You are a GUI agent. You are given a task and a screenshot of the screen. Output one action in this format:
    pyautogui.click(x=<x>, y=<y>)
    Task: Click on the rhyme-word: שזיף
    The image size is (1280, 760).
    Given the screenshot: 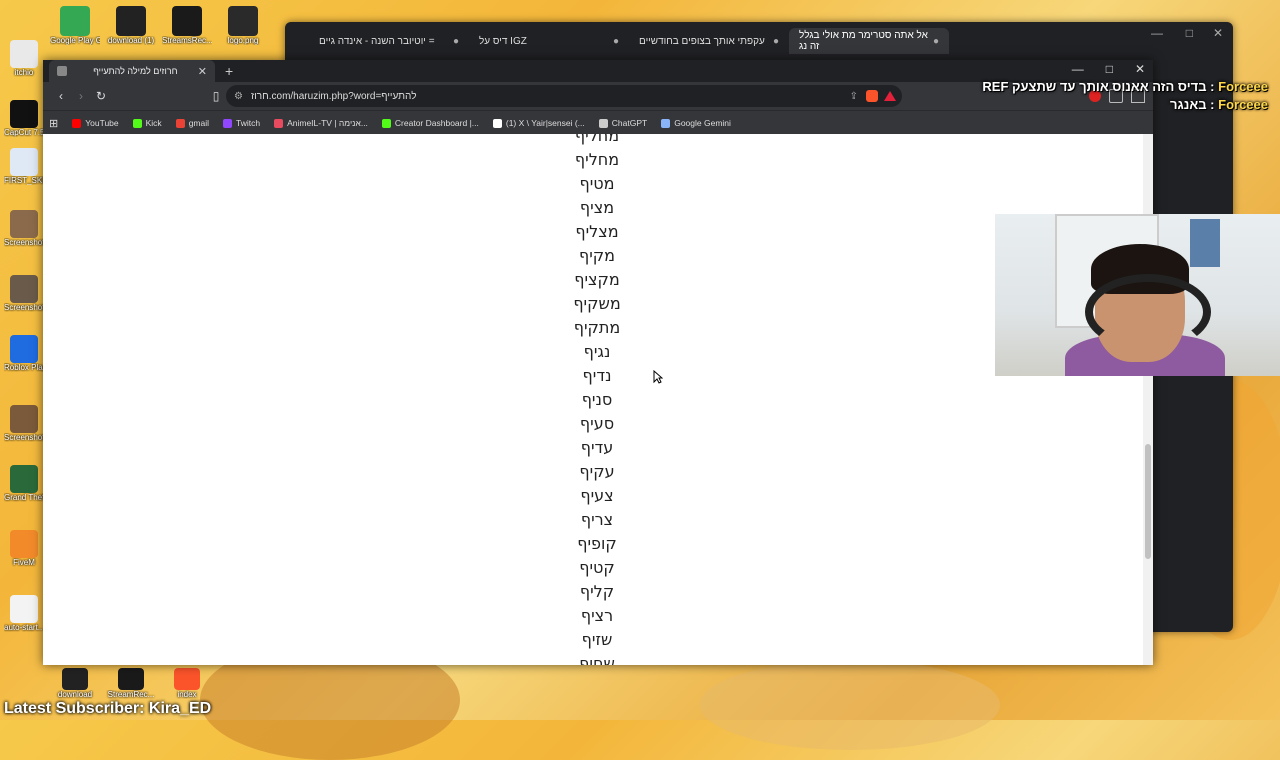 What is the action you would take?
    pyautogui.click(x=597, y=640)
    